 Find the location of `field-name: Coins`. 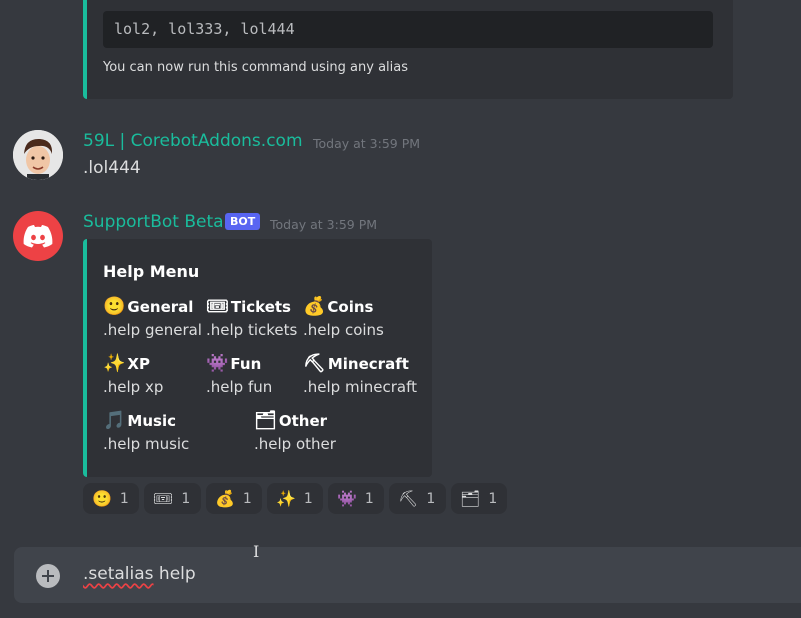

field-name: Coins is located at coordinates (350, 307).